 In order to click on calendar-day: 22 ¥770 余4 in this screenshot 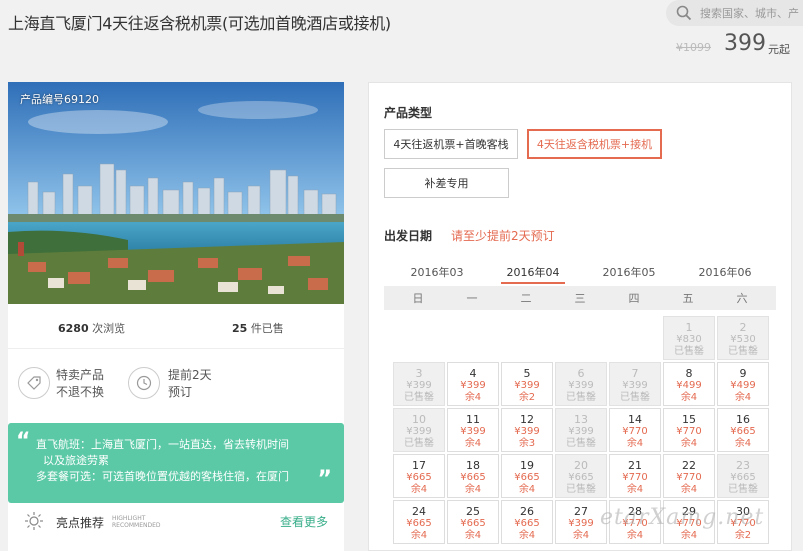, I will do `click(689, 476)`.